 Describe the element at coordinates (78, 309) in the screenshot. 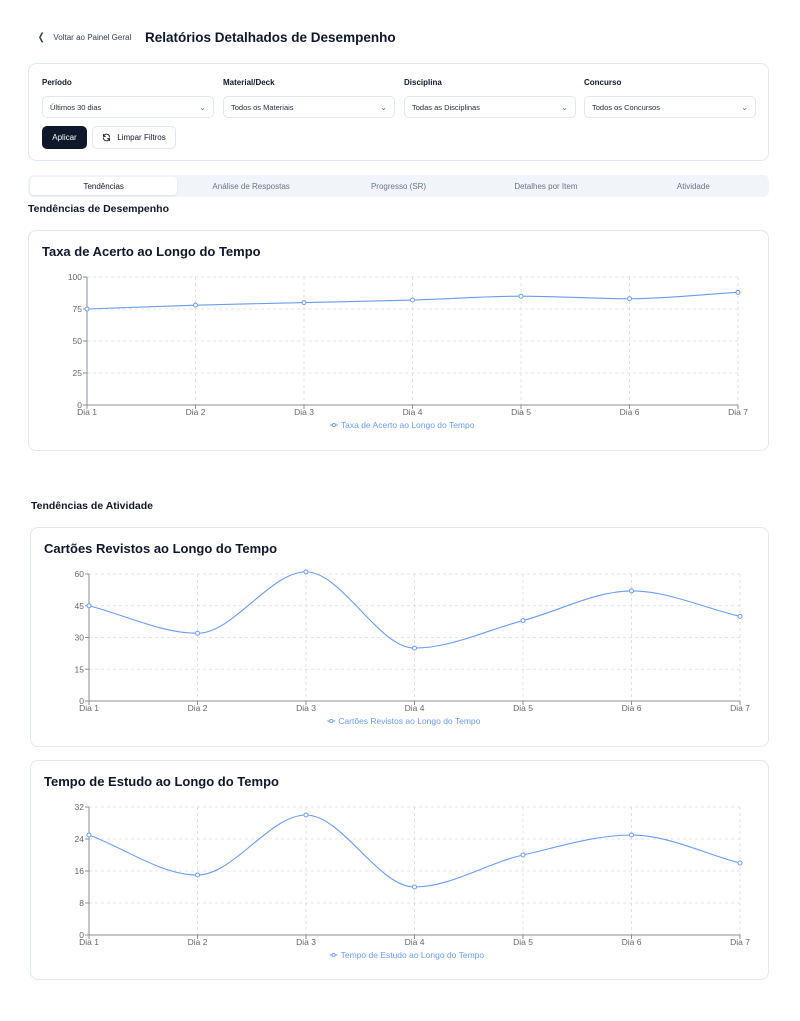

I see `y-tick-label: 75` at that location.